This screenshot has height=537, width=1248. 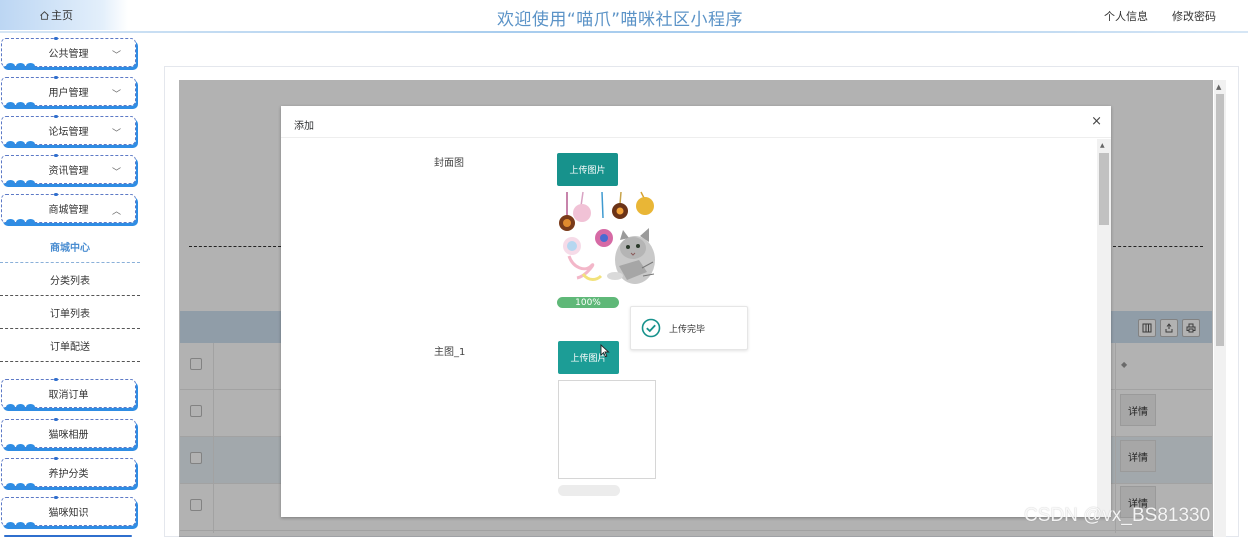 I want to click on menu-group-label: 用户管理, so click(x=68, y=93).